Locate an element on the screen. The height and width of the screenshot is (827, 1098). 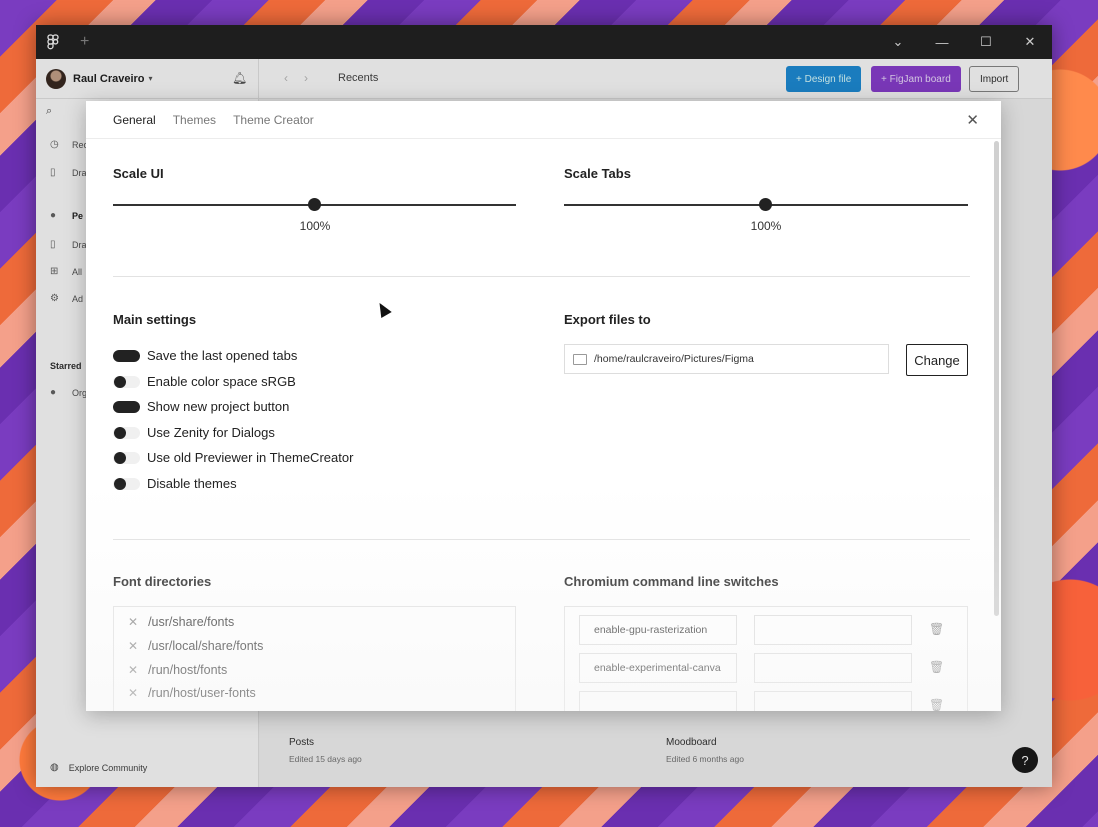
switch-name-input is located at coordinates (658, 701).